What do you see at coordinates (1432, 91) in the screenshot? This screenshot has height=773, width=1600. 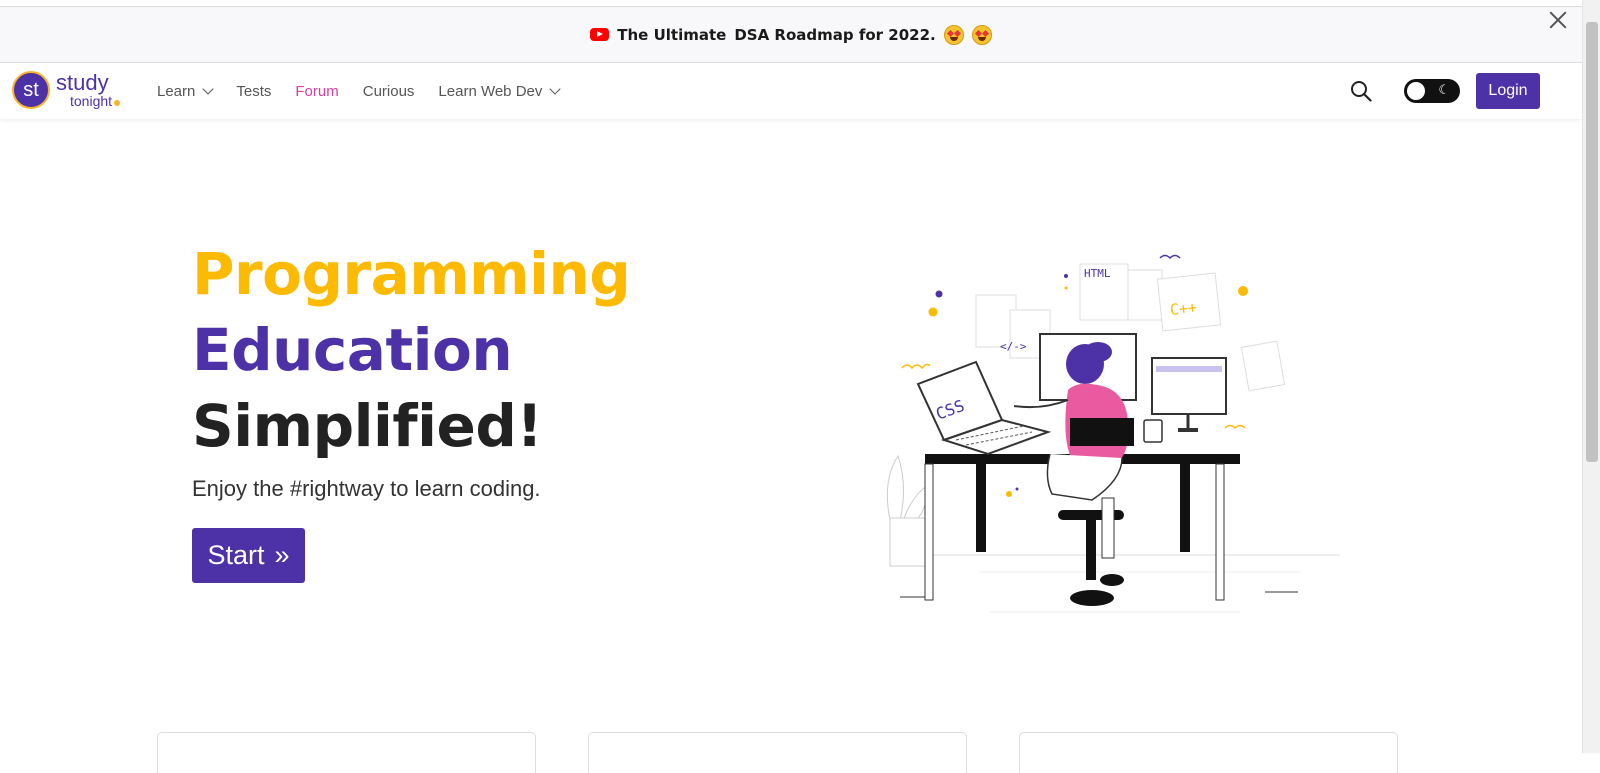 I see `theme-toggle: ☾` at bounding box center [1432, 91].